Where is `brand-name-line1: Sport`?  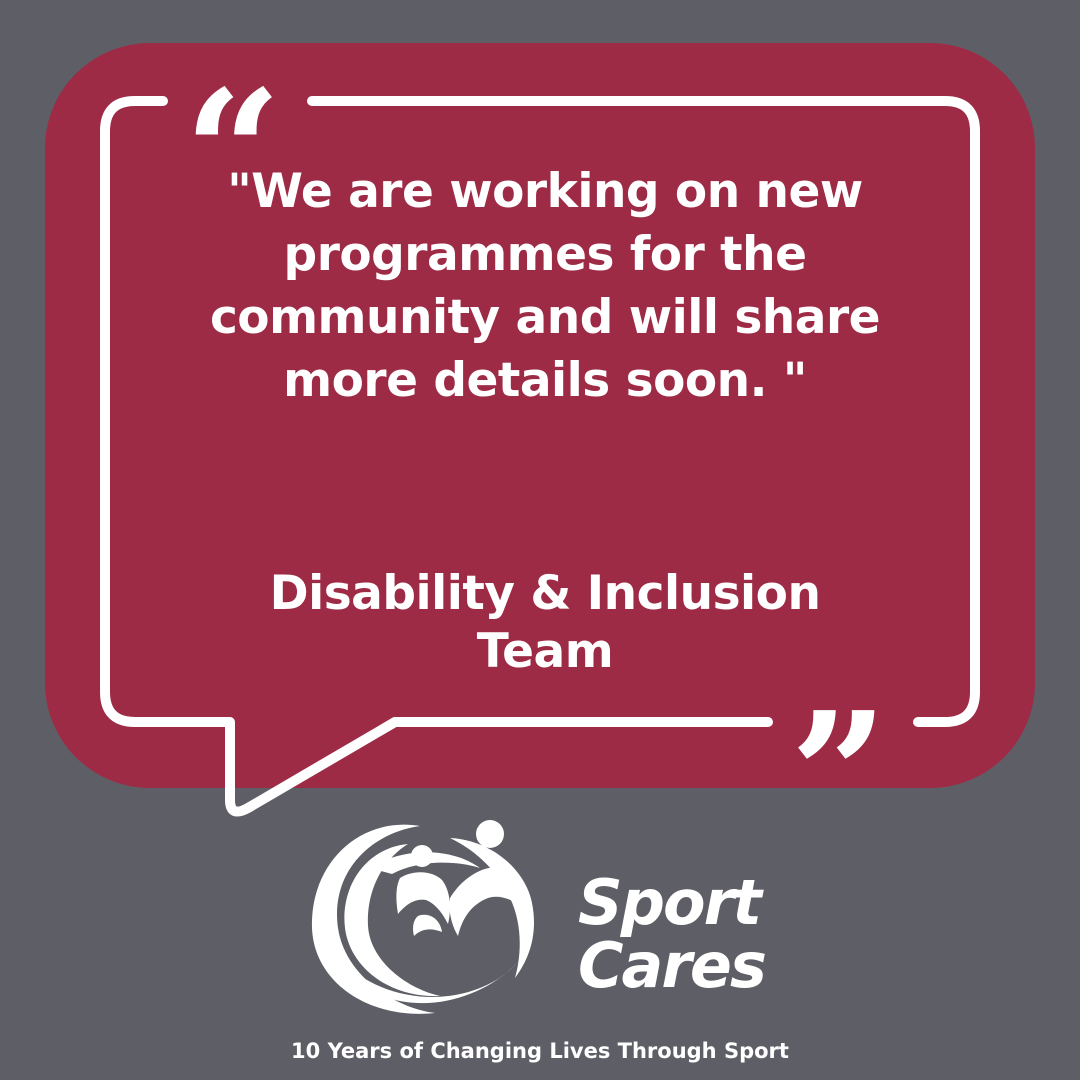 brand-name-line1: Sport is located at coordinates (670, 902).